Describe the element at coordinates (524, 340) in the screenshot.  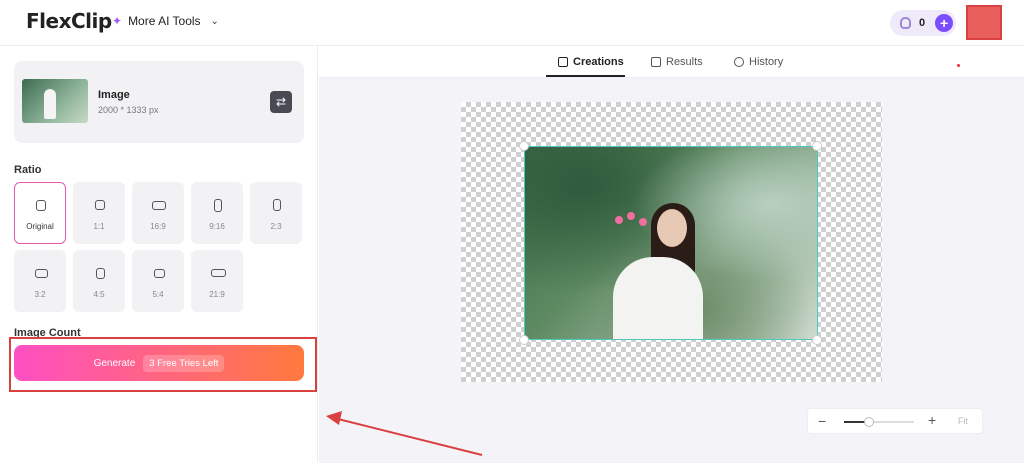
I see `resize-handle-bottom-left` at that location.